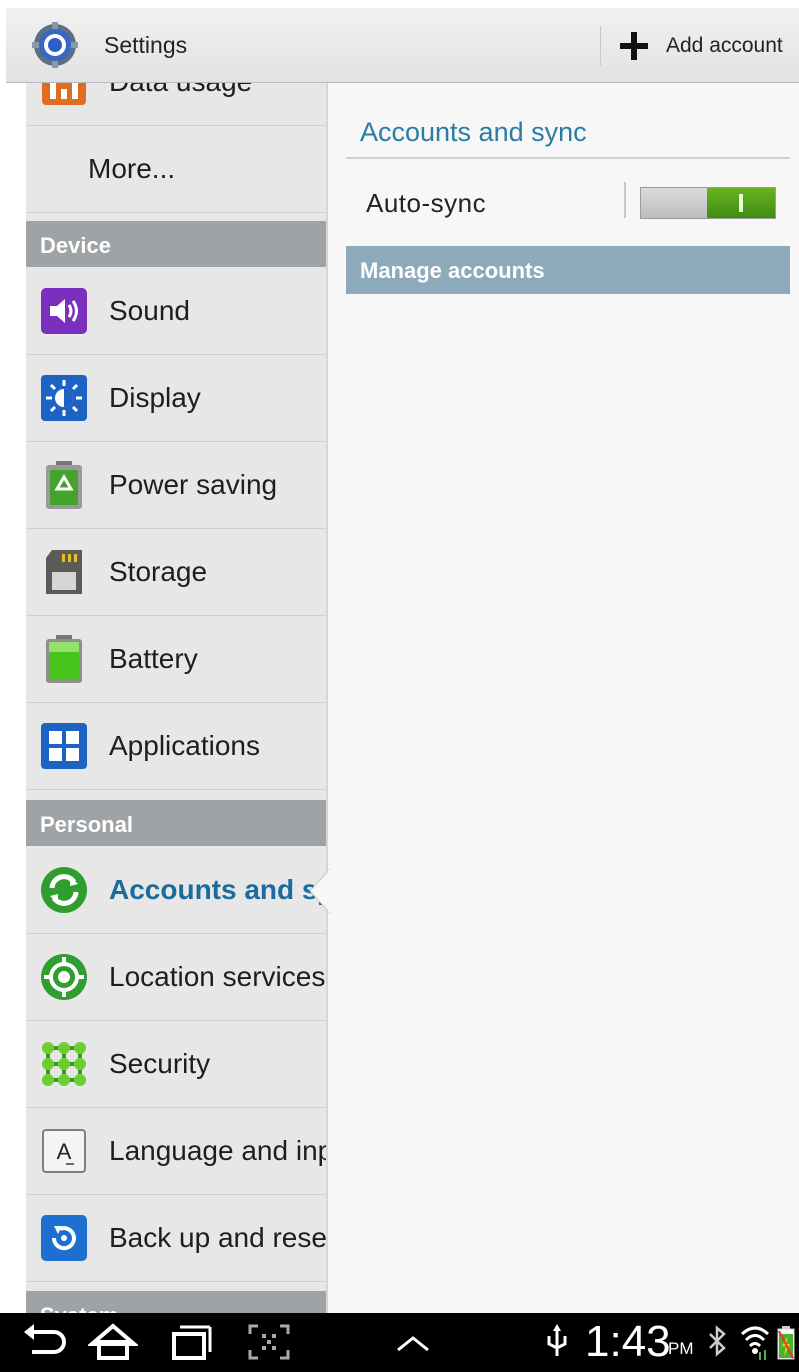 The image size is (799, 1372). What do you see at coordinates (674, 203) in the screenshot?
I see `toggle-off-side` at bounding box center [674, 203].